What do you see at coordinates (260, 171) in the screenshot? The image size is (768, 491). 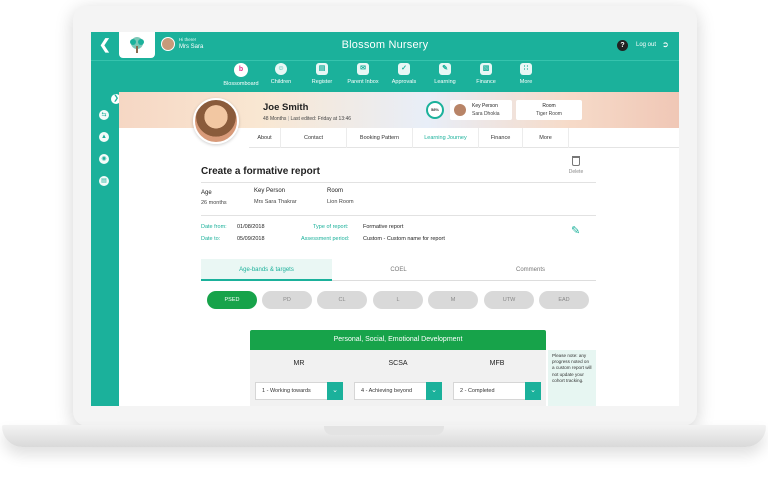 I see `form-title: Create a formative report` at bounding box center [260, 171].